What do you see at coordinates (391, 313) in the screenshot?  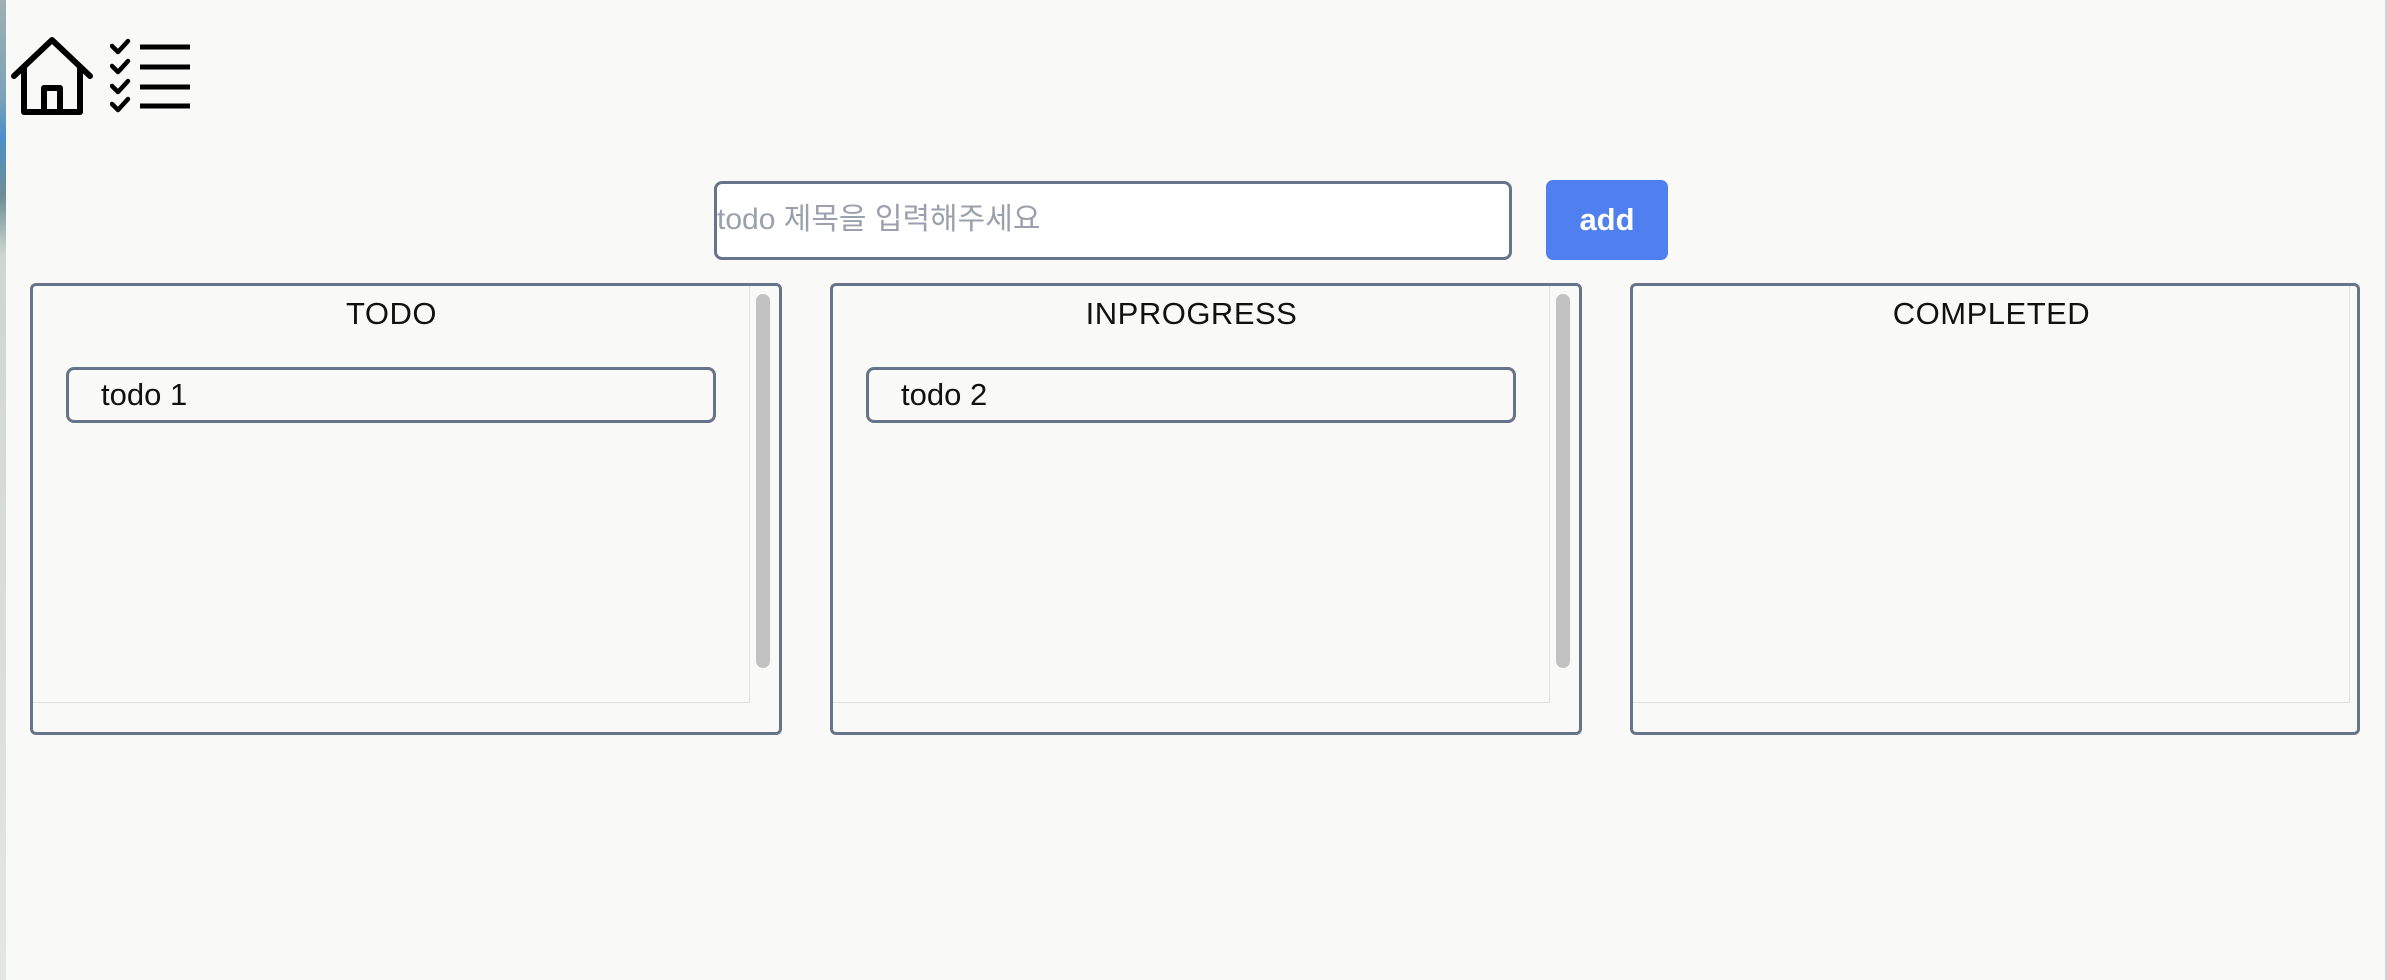 I see `column-title: TODO` at bounding box center [391, 313].